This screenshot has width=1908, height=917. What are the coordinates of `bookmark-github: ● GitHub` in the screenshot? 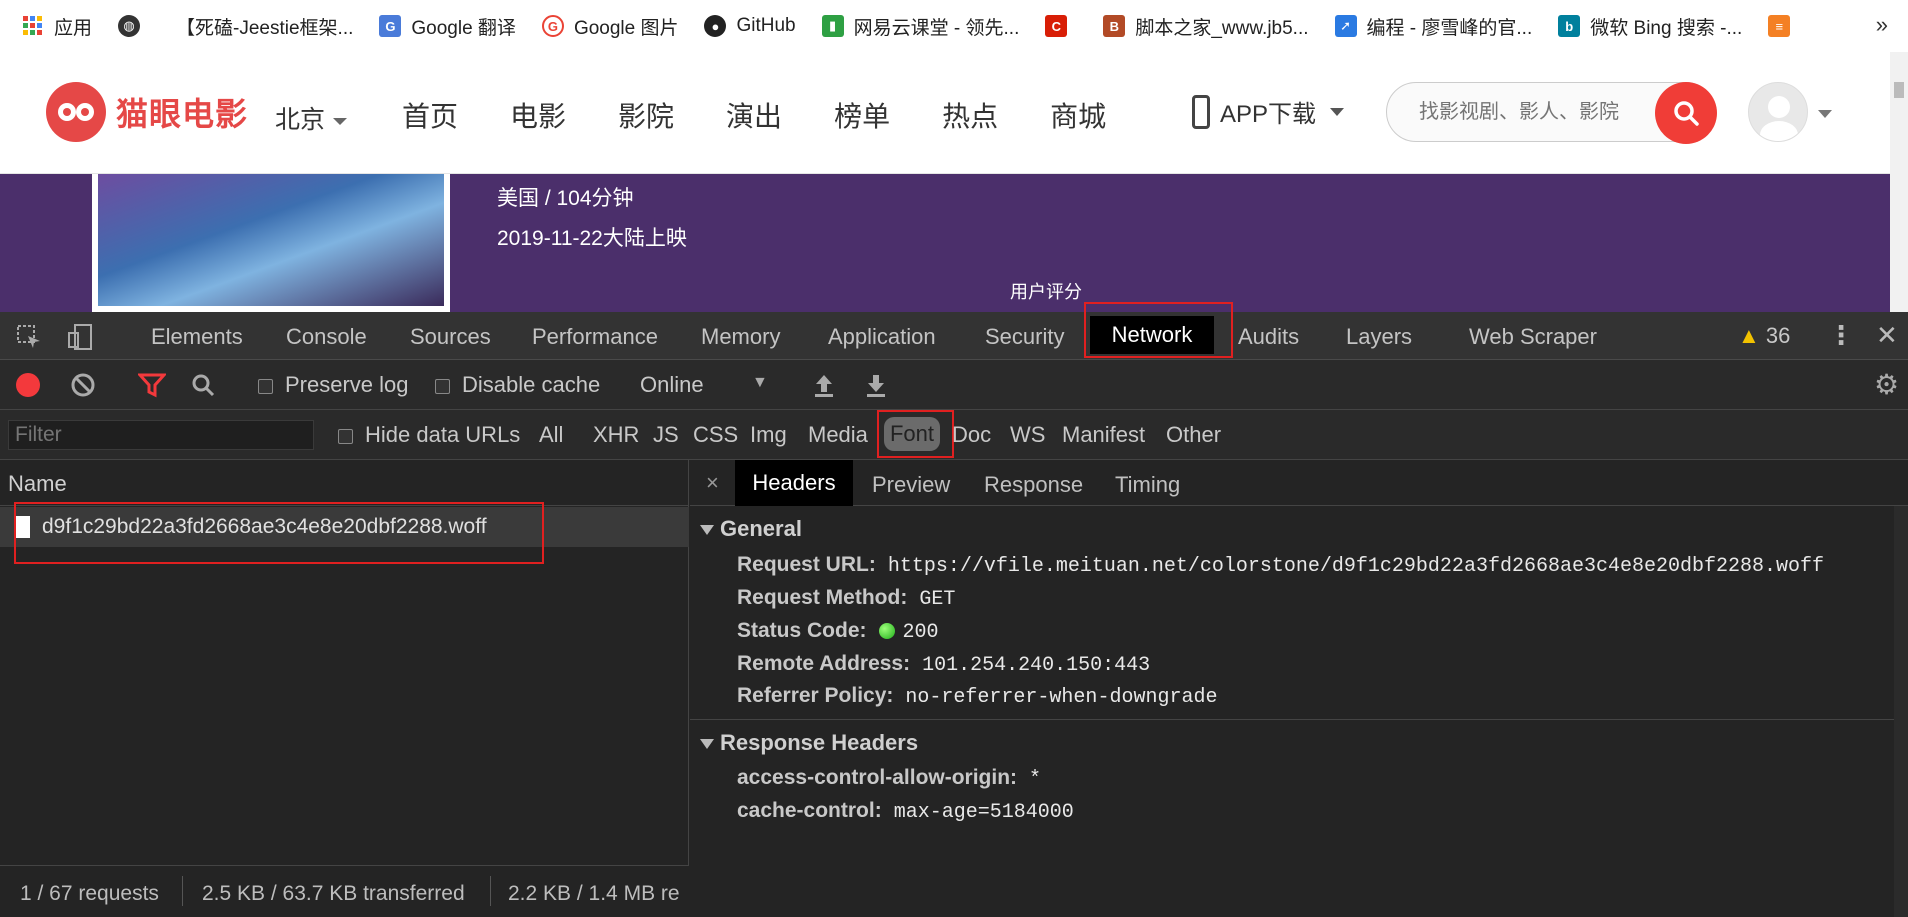 It's located at (750, 26).